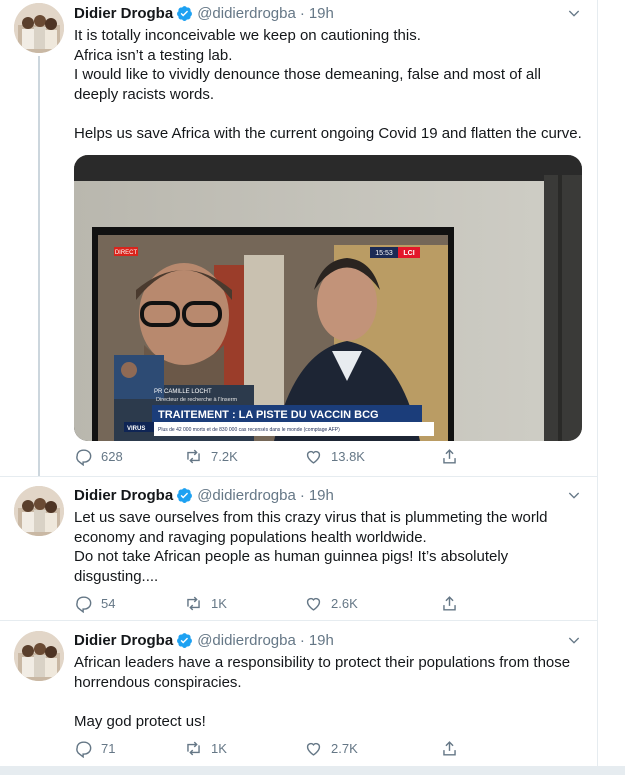 The image size is (625, 775). Describe the element at coordinates (197, 400) in the screenshot. I see `lower-third-role: Directeur de recherche à l'Inserm` at that location.